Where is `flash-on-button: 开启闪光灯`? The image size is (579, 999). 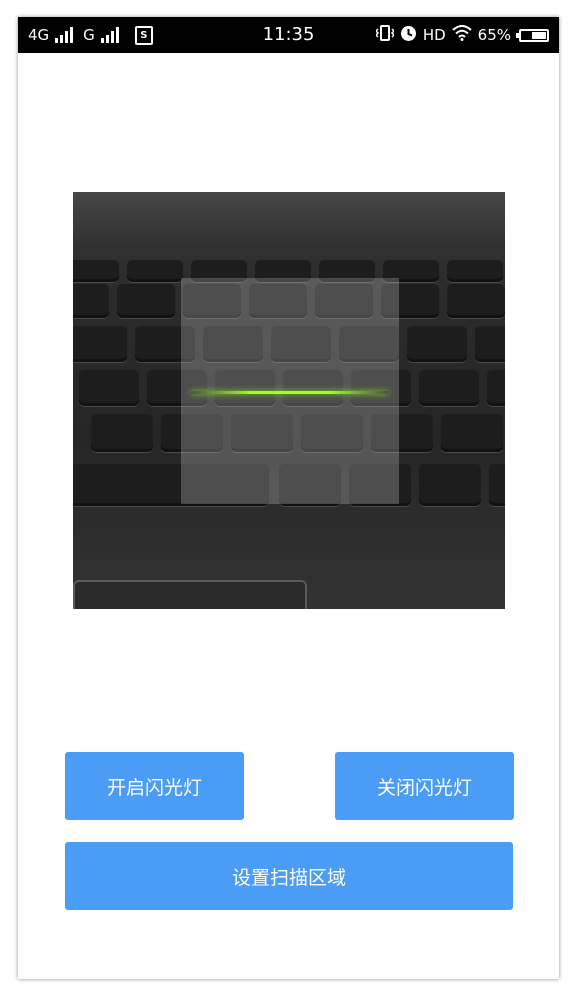
flash-on-button: 开启闪光灯 is located at coordinates (154, 786).